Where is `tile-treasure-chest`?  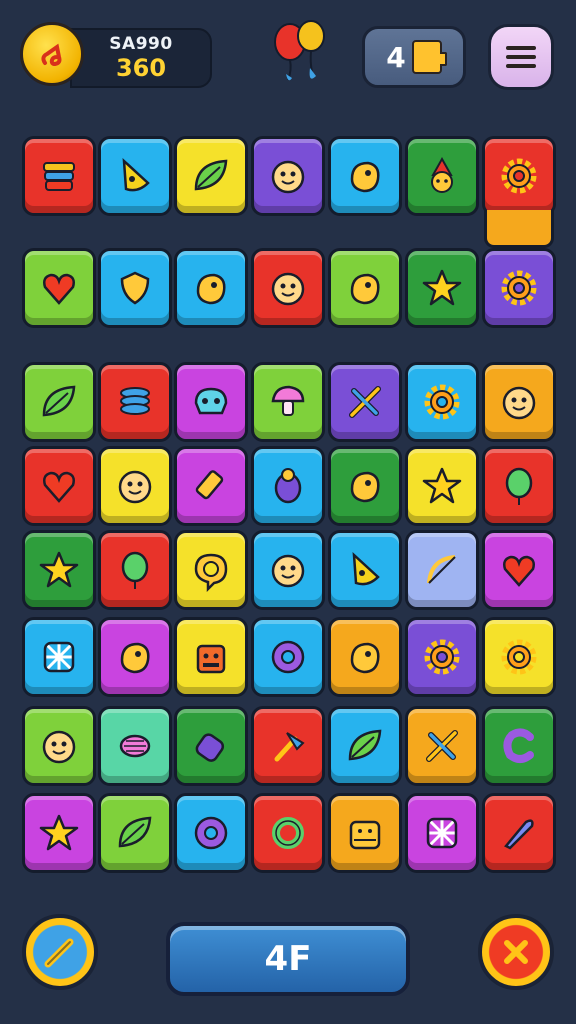 tile-treasure-chest is located at coordinates (365, 833).